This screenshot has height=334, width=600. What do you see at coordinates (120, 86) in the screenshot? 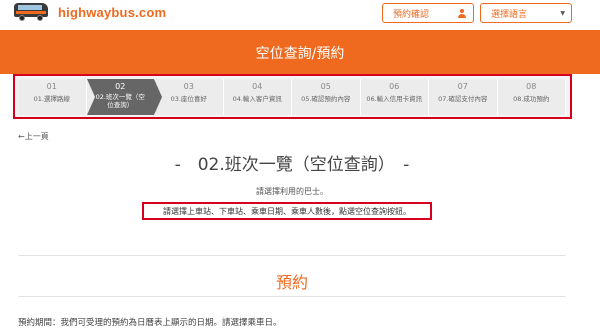
I see `step-number: 02` at bounding box center [120, 86].